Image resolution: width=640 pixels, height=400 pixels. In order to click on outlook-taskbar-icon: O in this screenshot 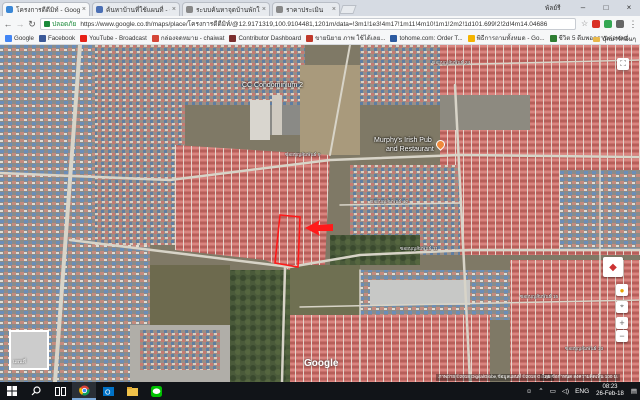, I will do `click(108, 391)`.